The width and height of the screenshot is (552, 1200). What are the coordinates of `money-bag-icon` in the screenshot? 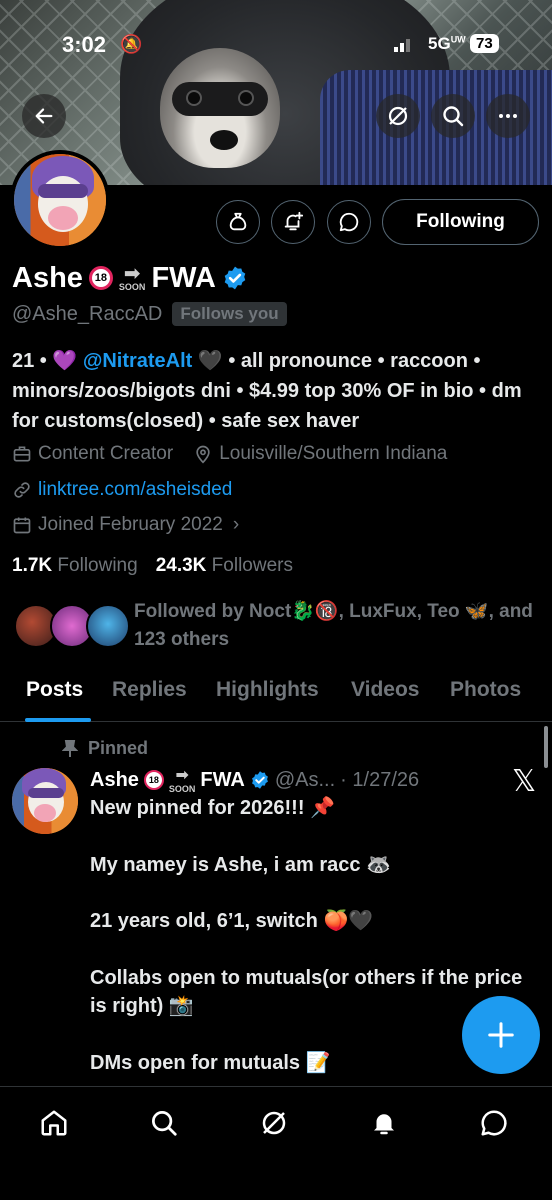 It's located at (238, 221).